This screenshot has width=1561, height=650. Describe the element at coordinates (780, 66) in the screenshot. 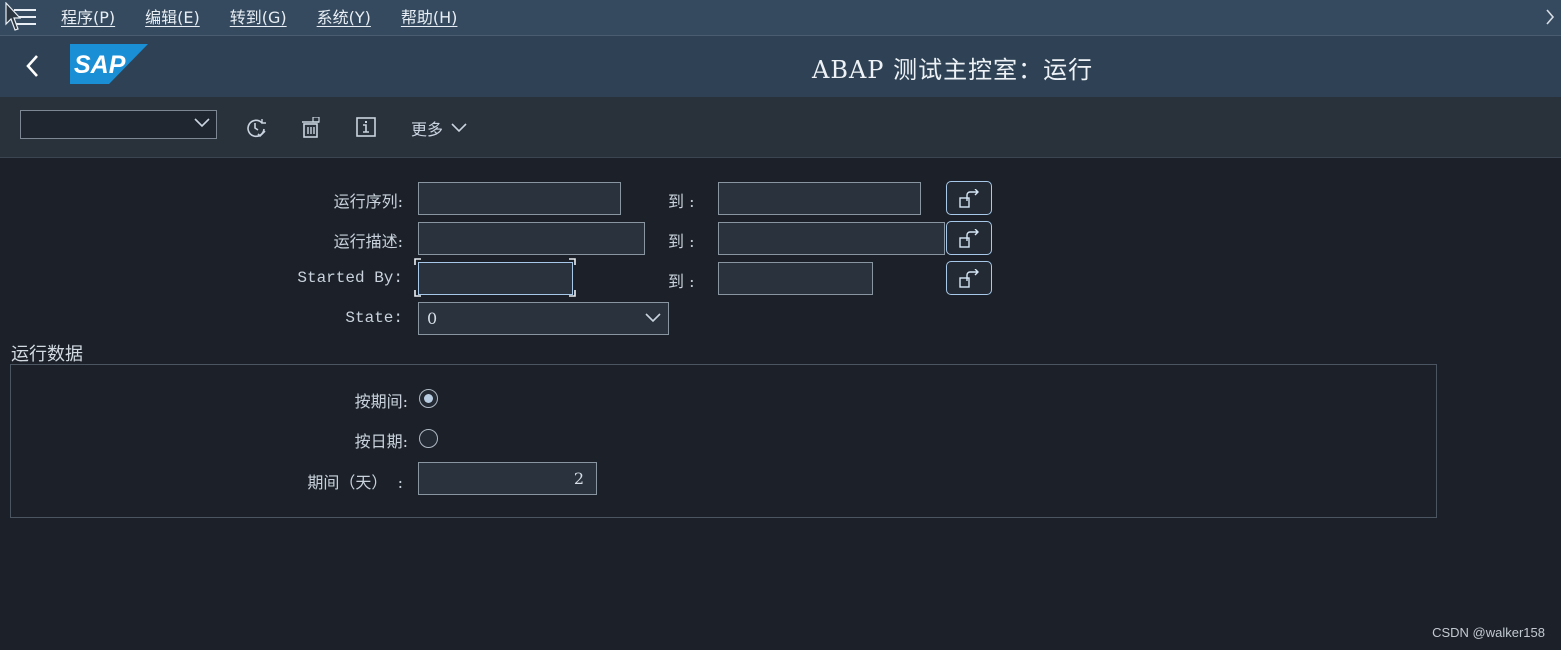

I see `title-bar: SAP ABAP 测试主控室：运行` at that location.